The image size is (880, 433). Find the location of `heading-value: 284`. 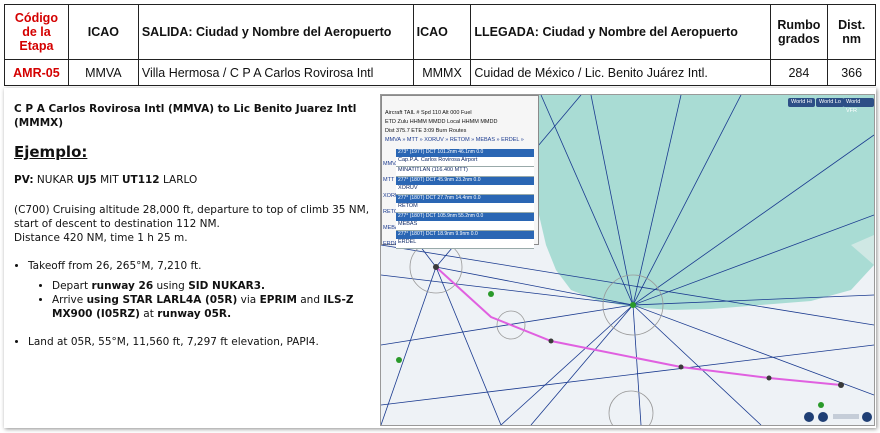

heading-value: 284 is located at coordinates (799, 72).